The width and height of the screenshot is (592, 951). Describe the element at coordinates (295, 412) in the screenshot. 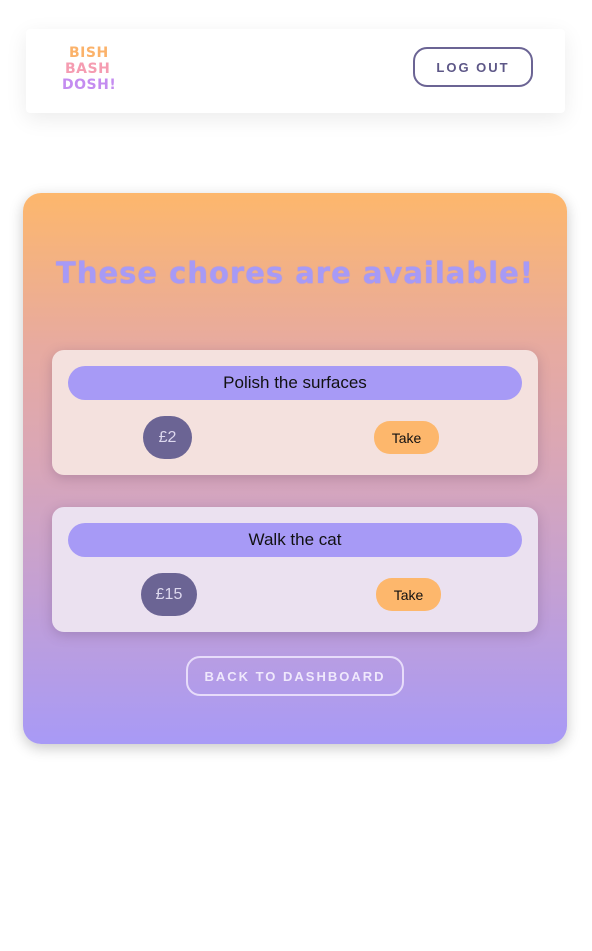

I see `chore-card: Polish the surfaces £2 Take` at that location.